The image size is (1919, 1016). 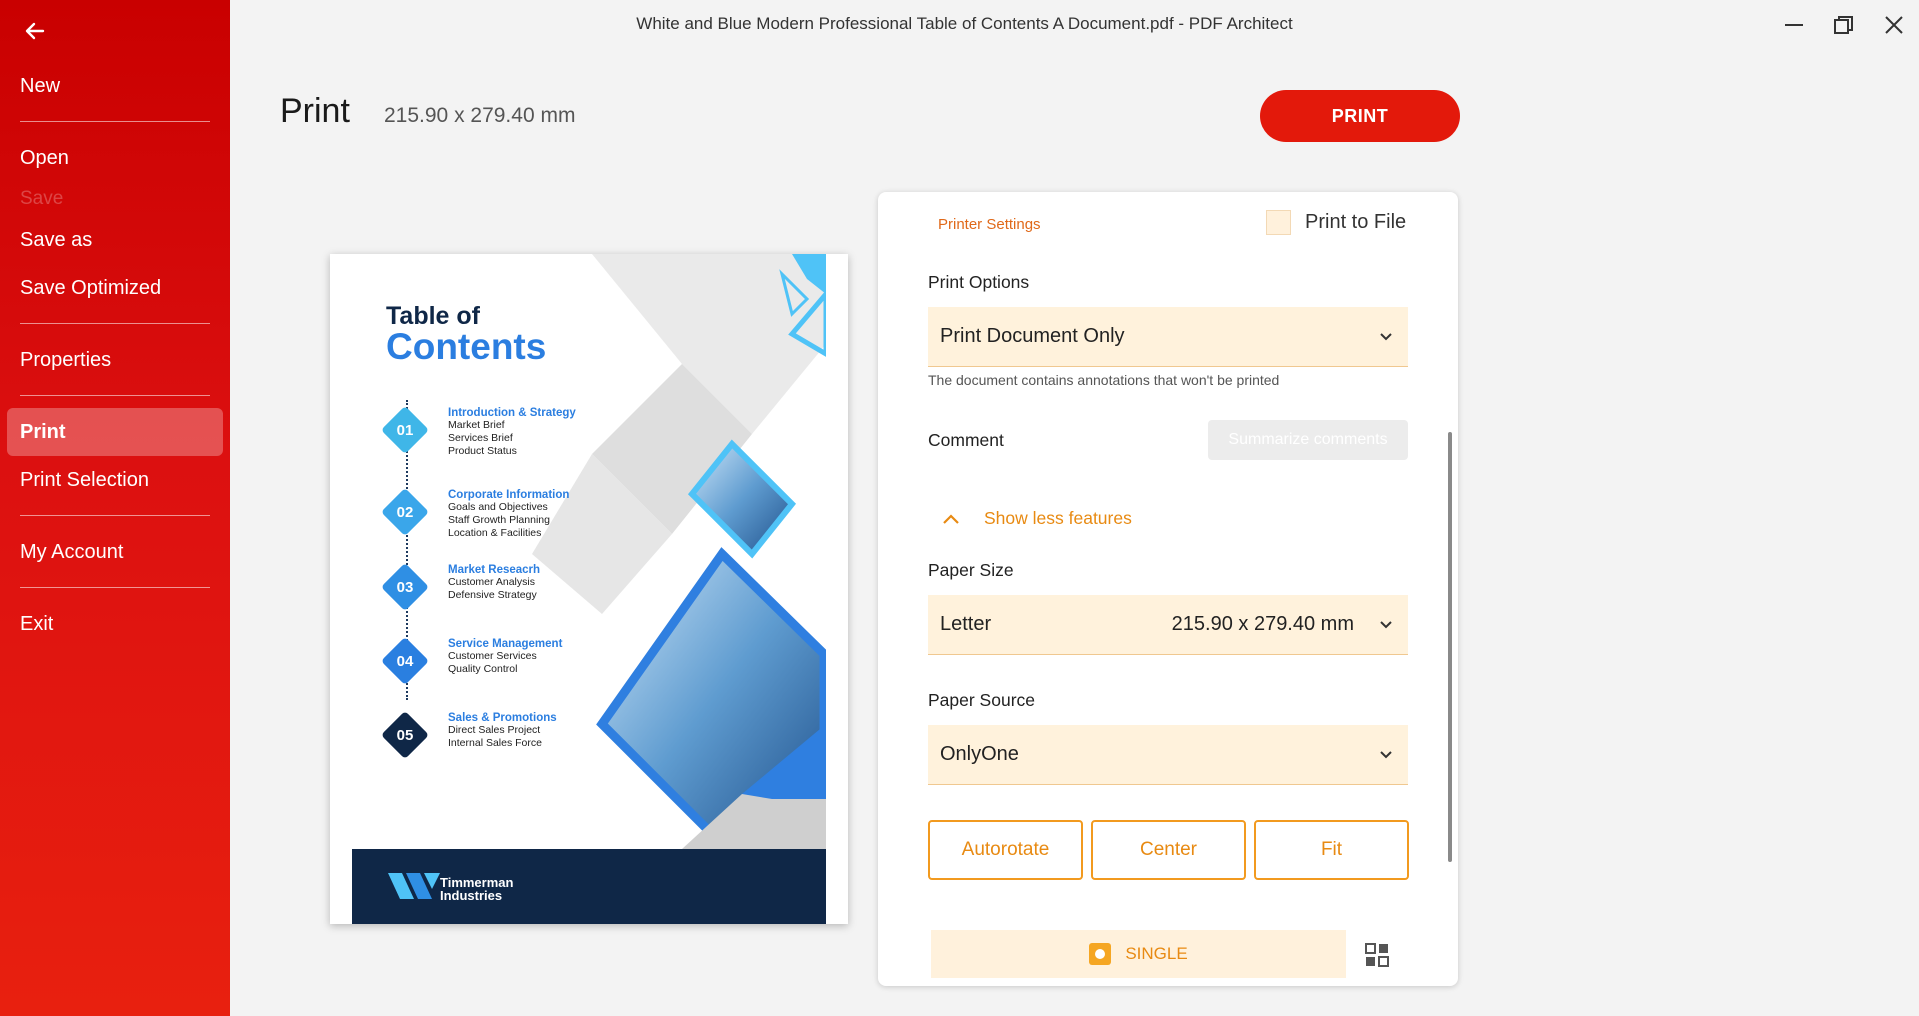 I want to click on print-options-dropdown: Print Document Only, so click(x=1168, y=337).